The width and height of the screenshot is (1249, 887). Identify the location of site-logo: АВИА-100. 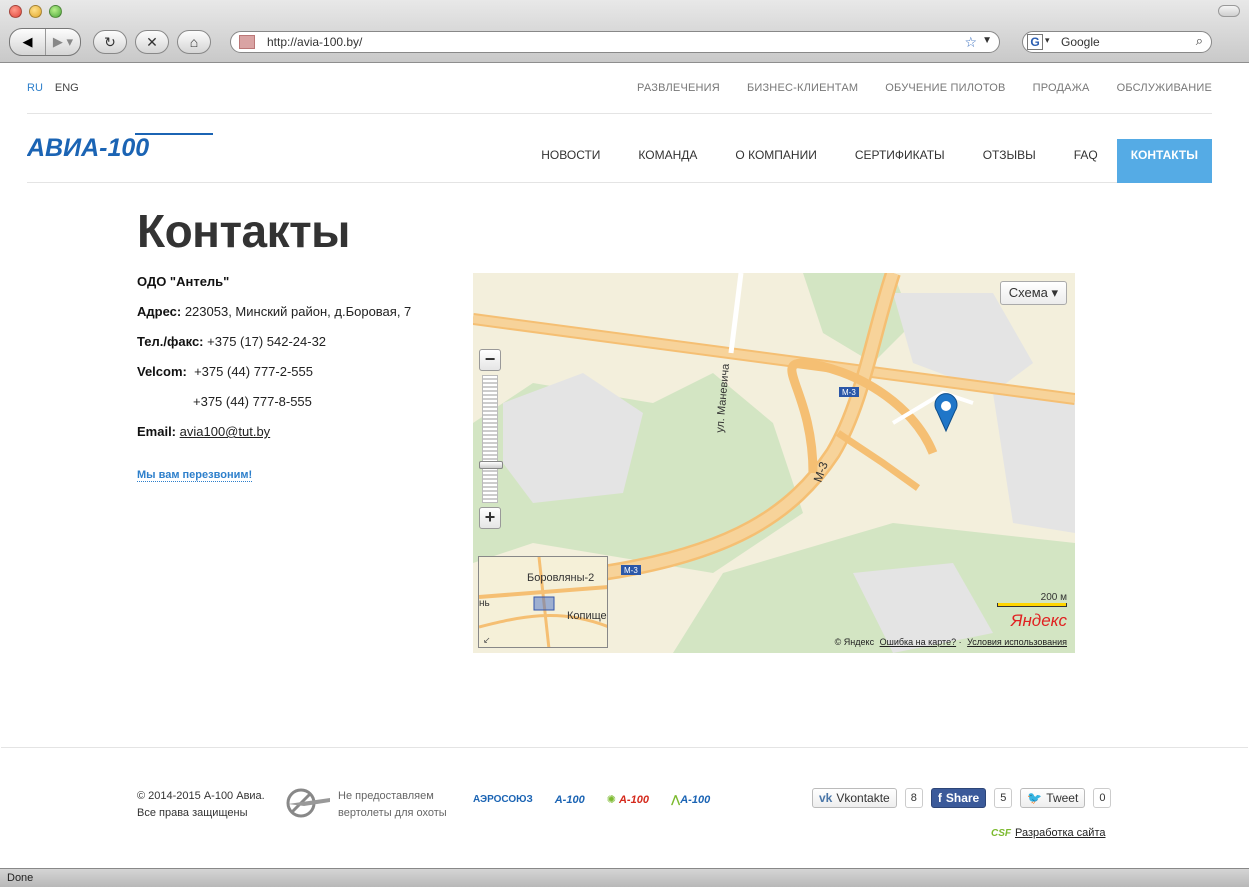
(120, 149).